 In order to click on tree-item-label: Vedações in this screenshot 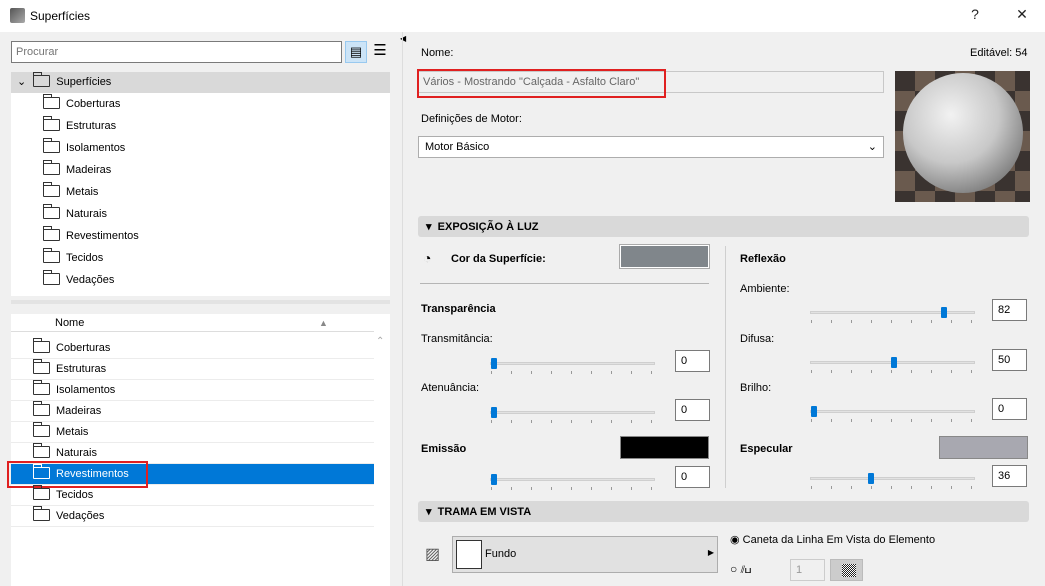, I will do `click(90, 280)`.